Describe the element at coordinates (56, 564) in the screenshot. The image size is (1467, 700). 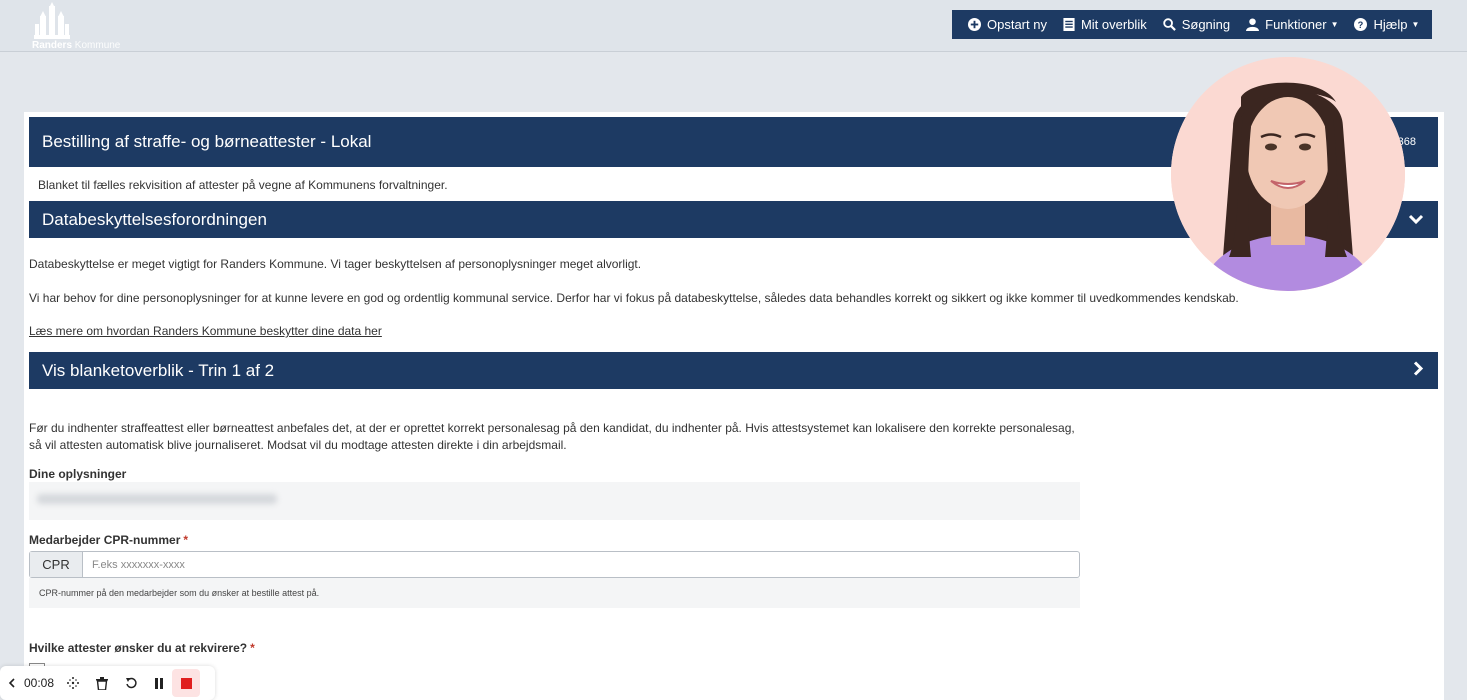
I see `cpr-addon: CPR` at that location.